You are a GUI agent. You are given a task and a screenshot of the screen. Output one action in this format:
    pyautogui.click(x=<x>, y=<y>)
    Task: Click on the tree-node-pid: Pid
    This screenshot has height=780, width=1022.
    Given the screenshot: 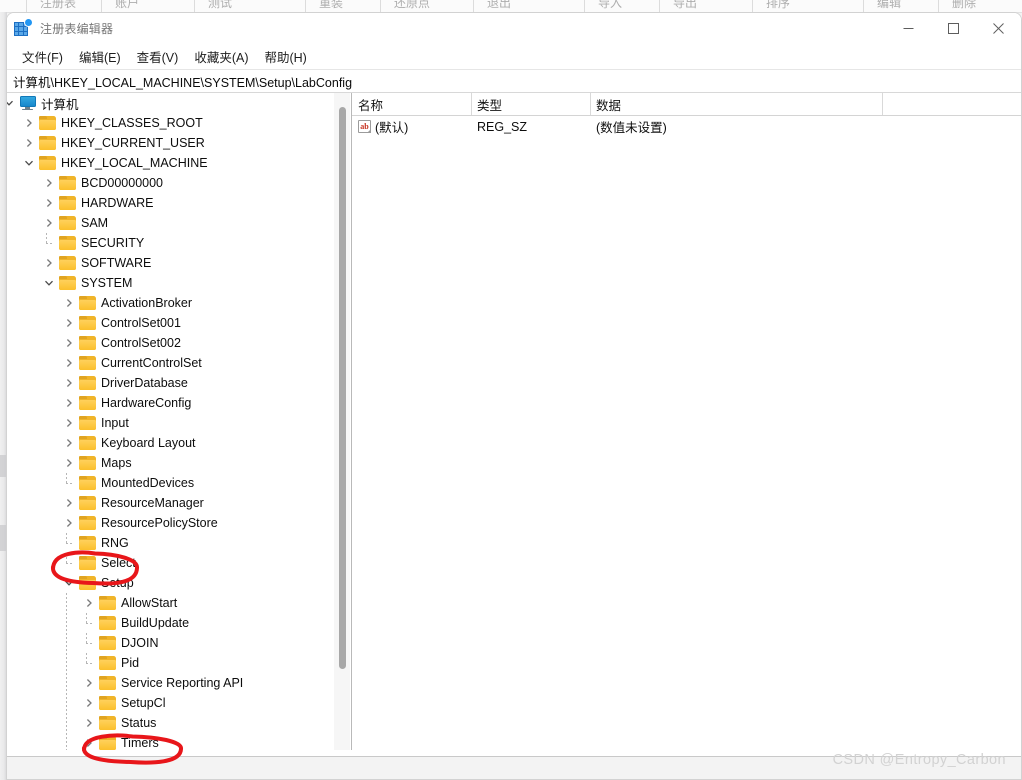 What is the action you would take?
    pyautogui.click(x=170, y=663)
    